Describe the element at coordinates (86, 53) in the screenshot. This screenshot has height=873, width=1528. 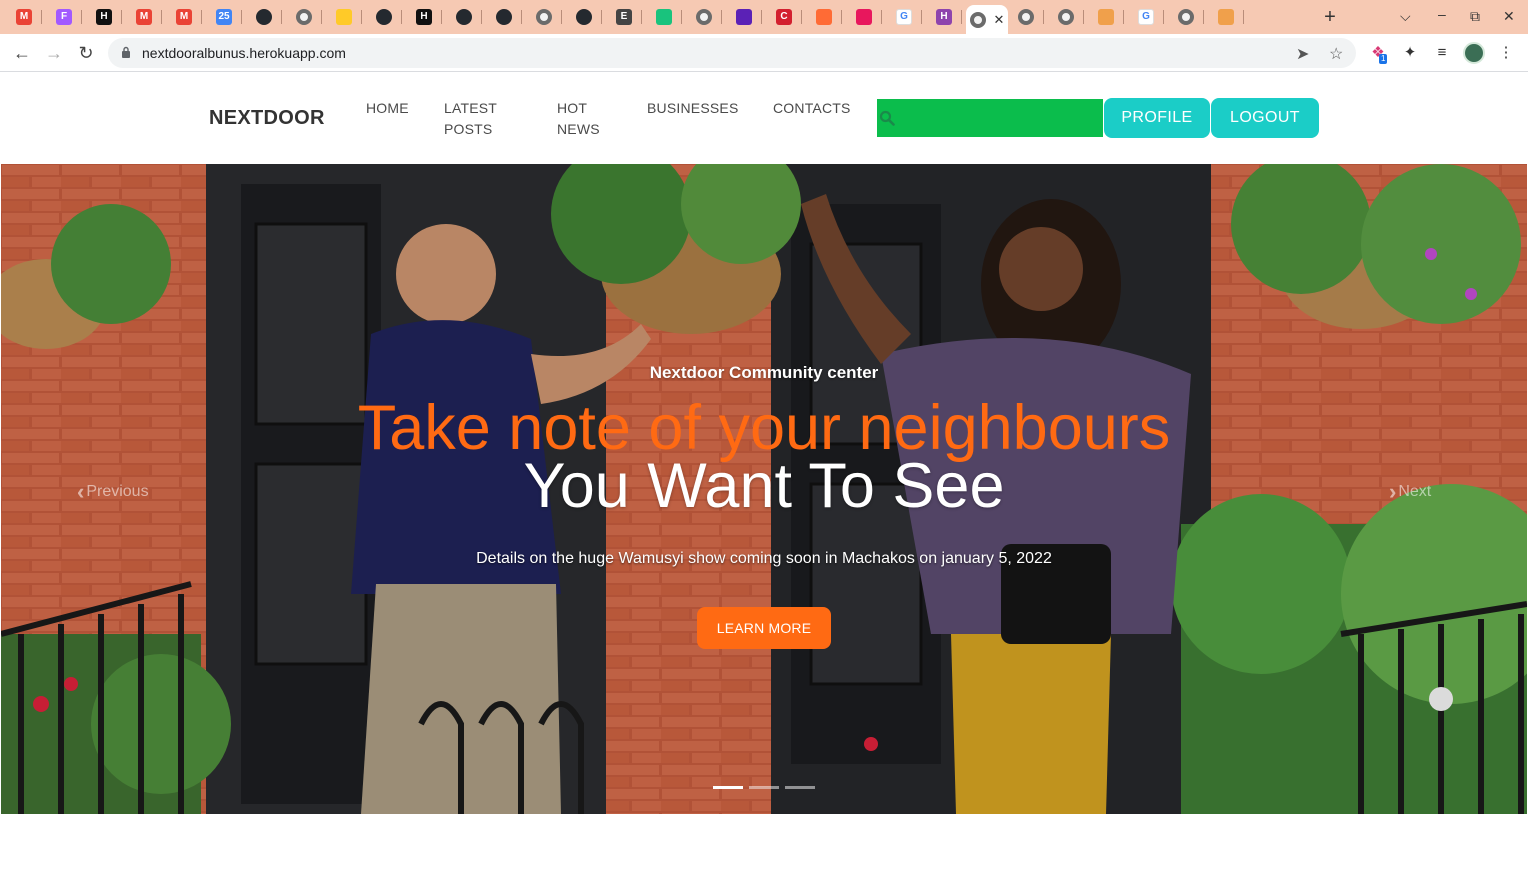
I see `reload-button: ↻` at that location.